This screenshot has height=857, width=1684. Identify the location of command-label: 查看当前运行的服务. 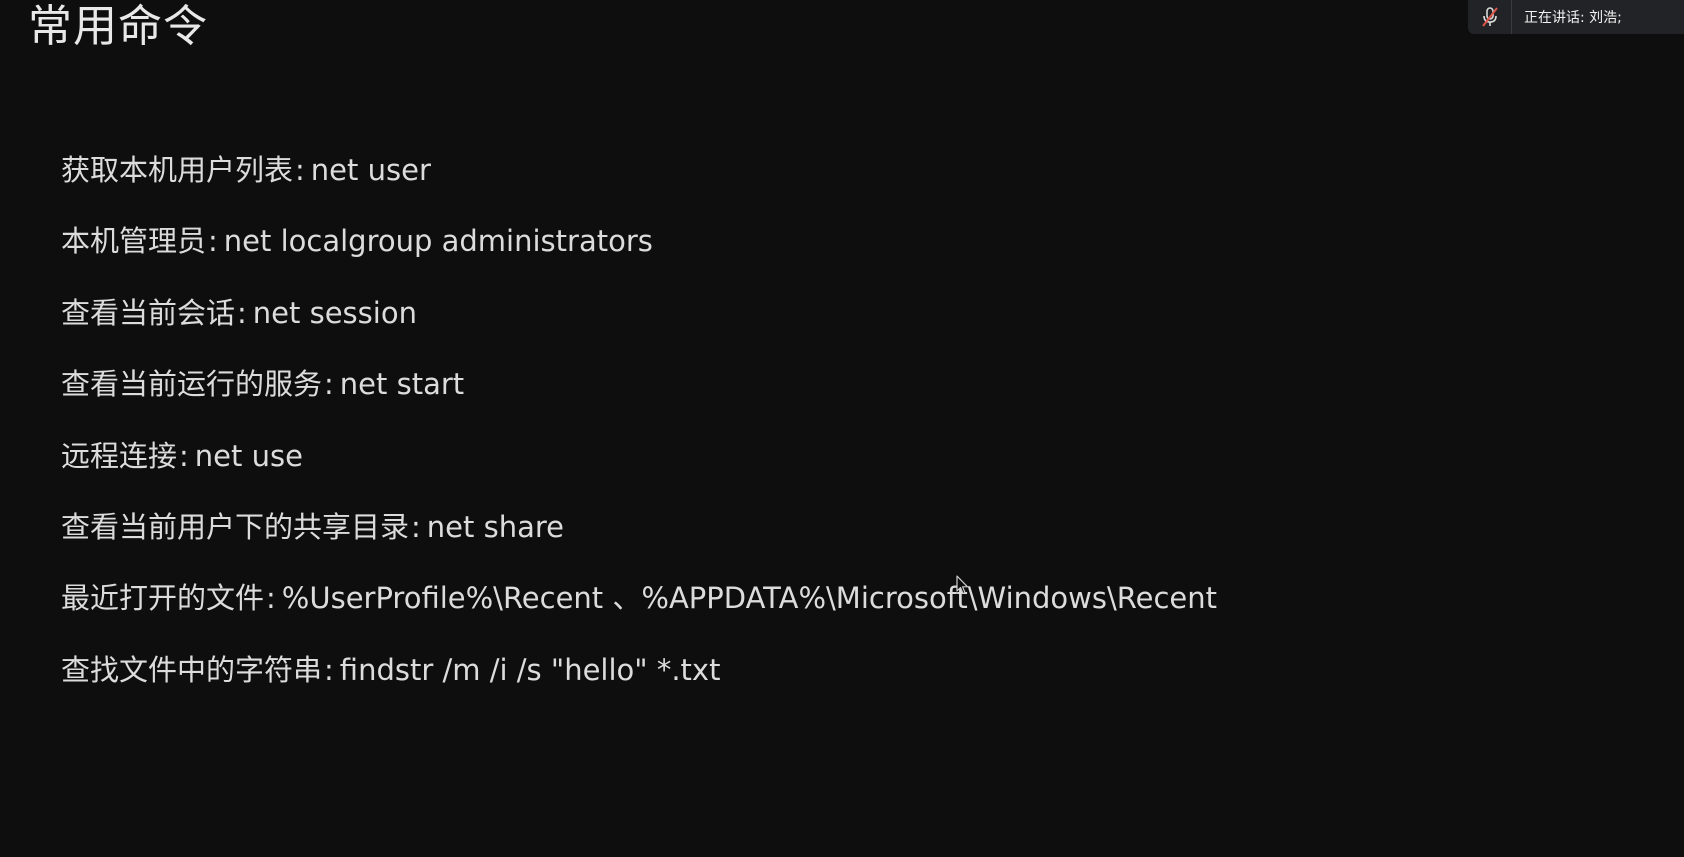
(192, 384).